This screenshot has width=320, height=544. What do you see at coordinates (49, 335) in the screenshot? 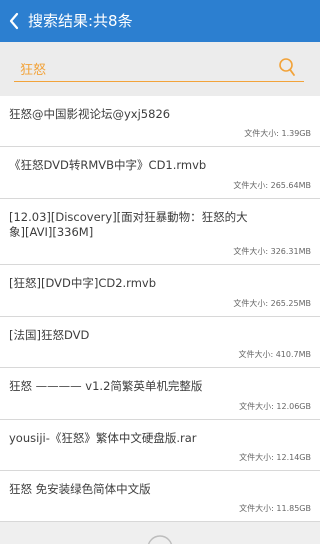
I see `item-name: [法国]狂怒DVD` at bounding box center [49, 335].